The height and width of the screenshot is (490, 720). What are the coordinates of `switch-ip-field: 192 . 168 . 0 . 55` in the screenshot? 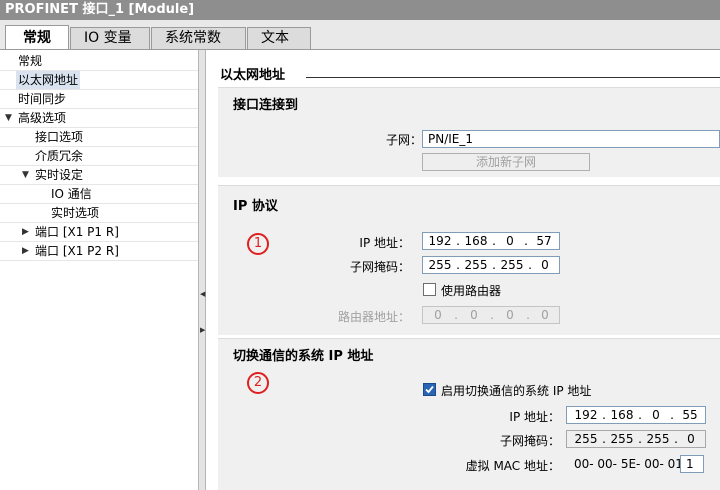 It's located at (636, 415).